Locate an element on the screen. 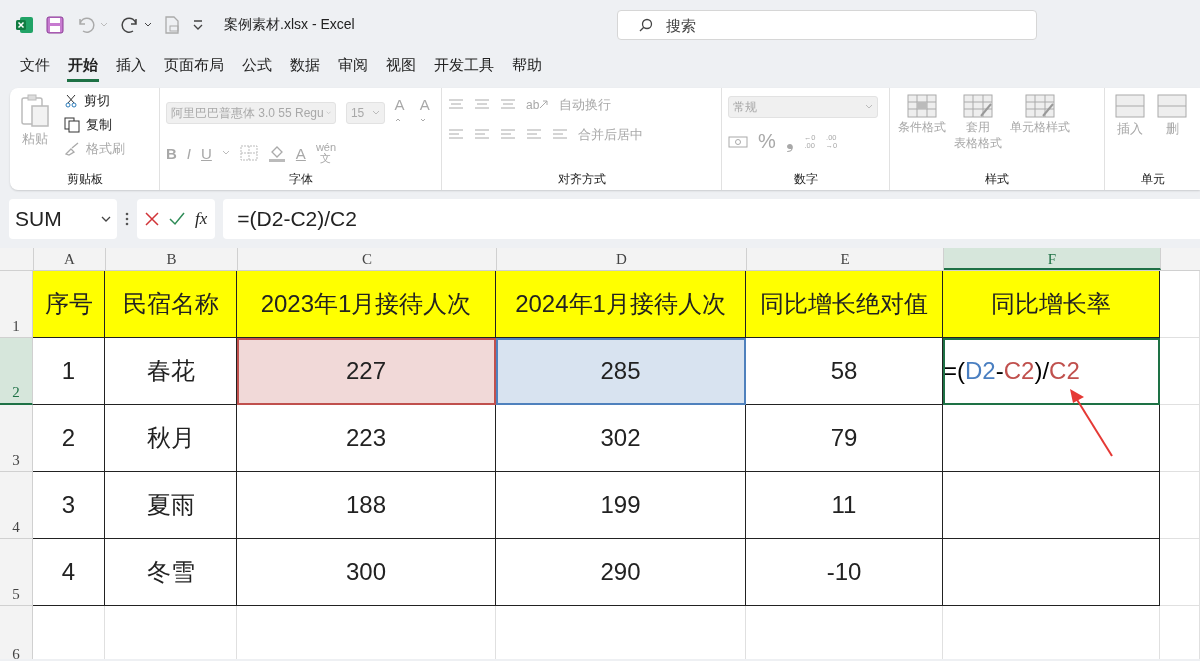 This screenshot has width=1200, height=661. column-header: F is located at coordinates (1052, 259).